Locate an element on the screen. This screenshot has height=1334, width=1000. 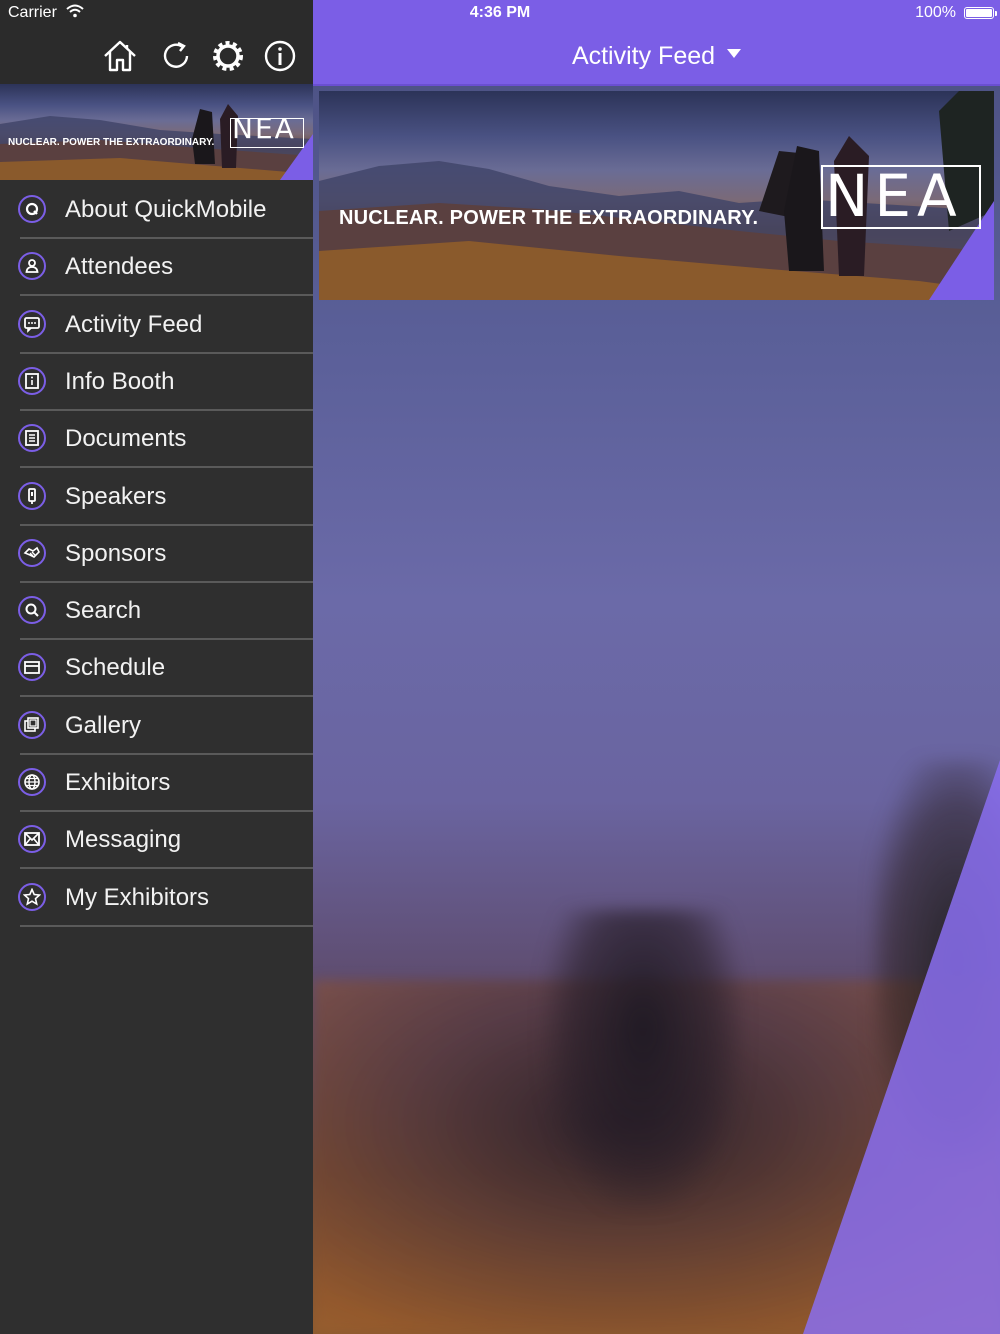
sidebar-item-activity-feed: Activity Feed is located at coordinates (165, 325).